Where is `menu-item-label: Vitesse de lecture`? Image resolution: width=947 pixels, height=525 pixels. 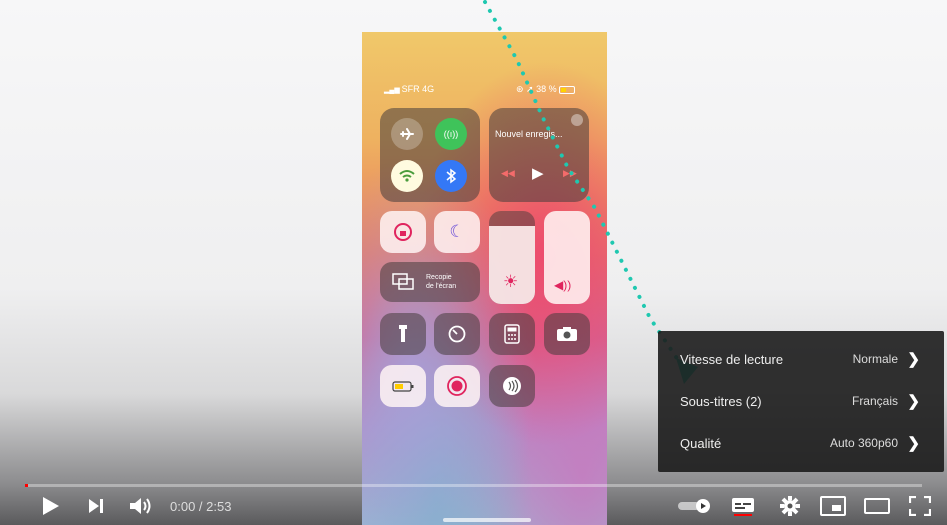
menu-item-label: Vitesse de lecture is located at coordinates (732, 359).